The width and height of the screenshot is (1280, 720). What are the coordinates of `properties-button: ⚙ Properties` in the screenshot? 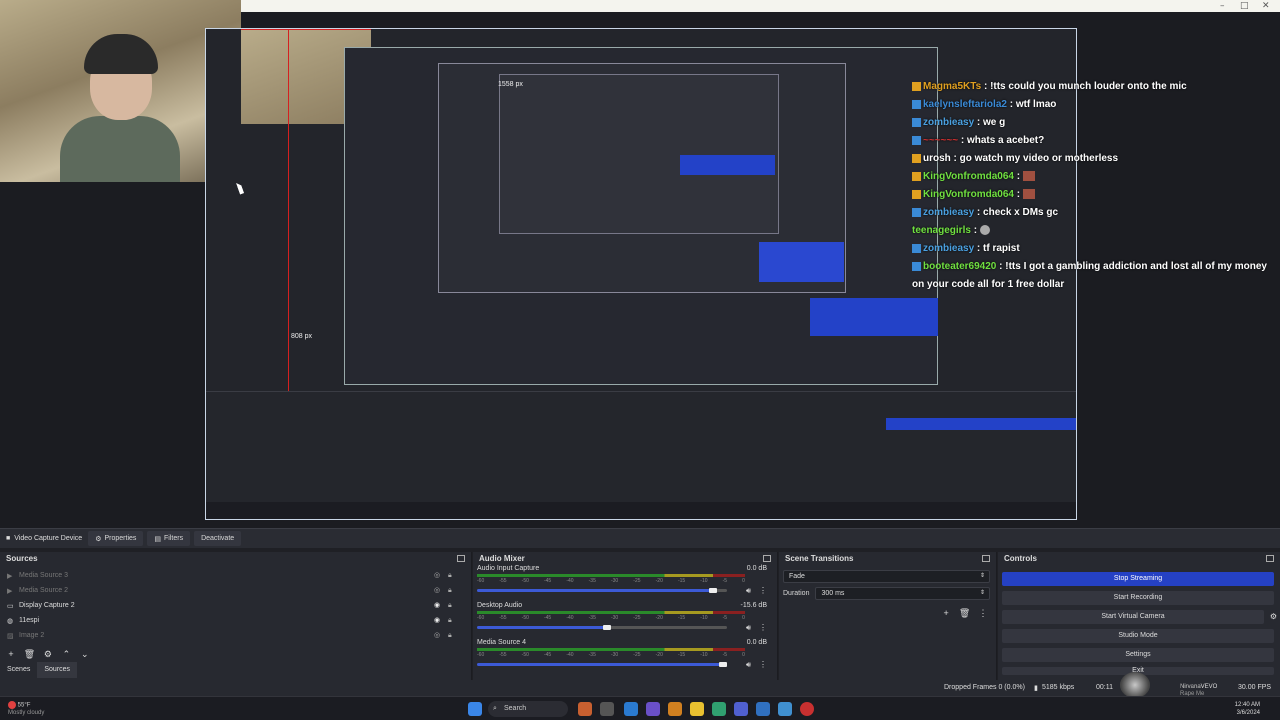 It's located at (116, 538).